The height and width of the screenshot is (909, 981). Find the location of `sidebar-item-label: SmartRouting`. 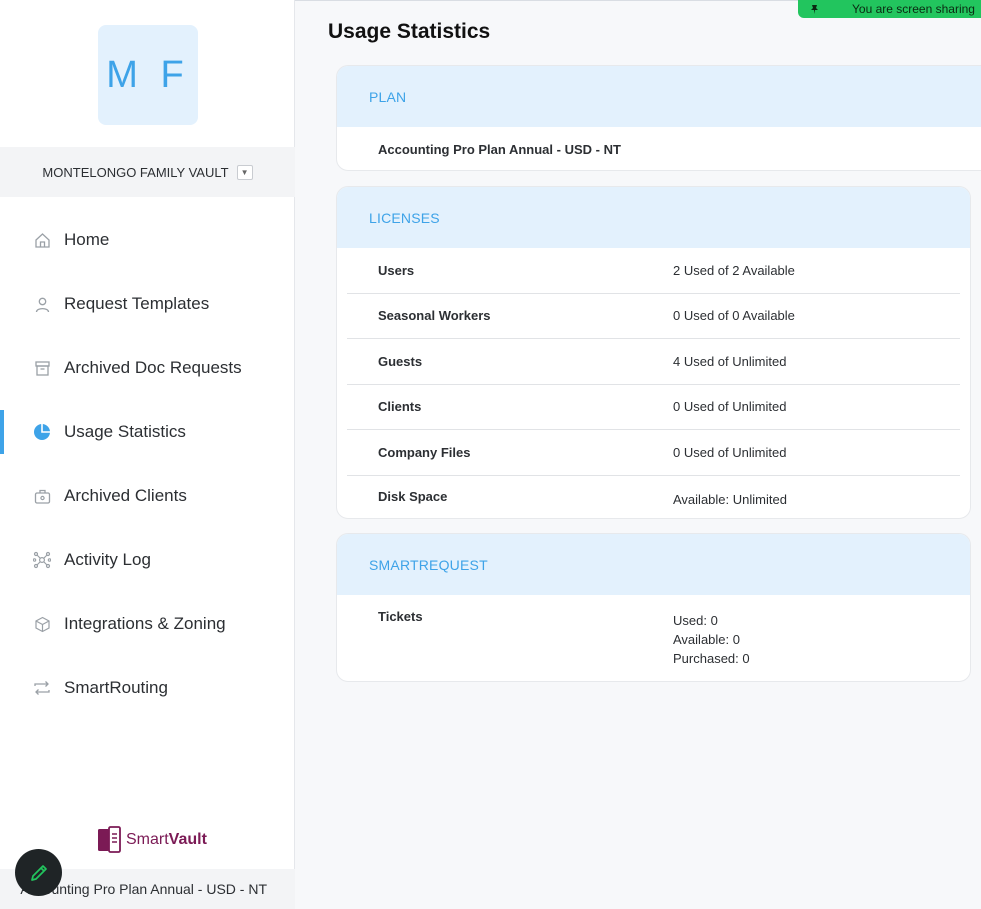

sidebar-item-label: SmartRouting is located at coordinates (116, 687).